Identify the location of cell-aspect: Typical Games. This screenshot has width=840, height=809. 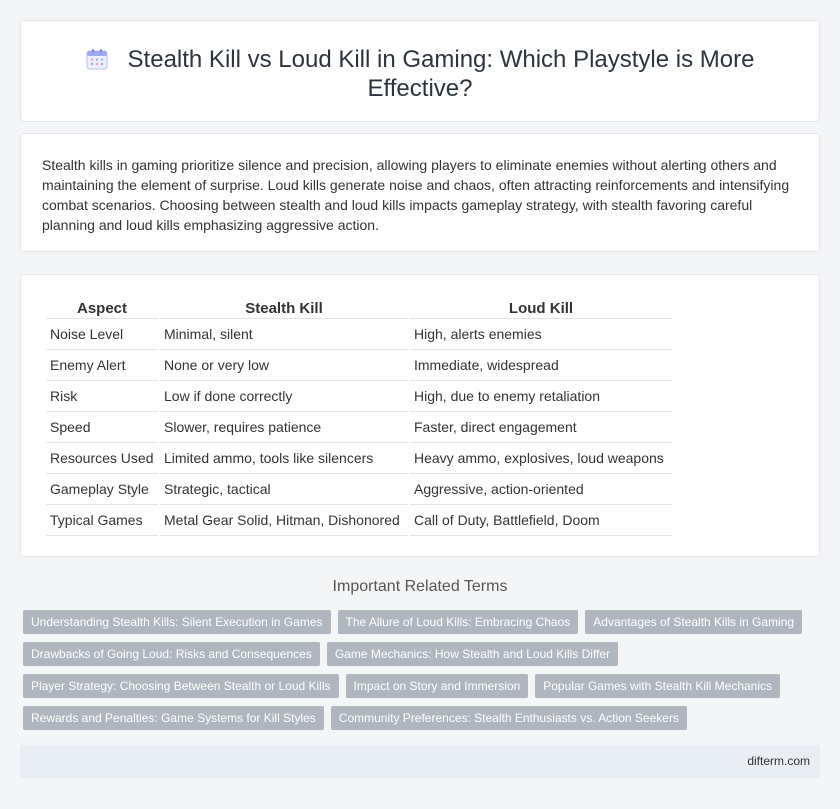
(102, 520).